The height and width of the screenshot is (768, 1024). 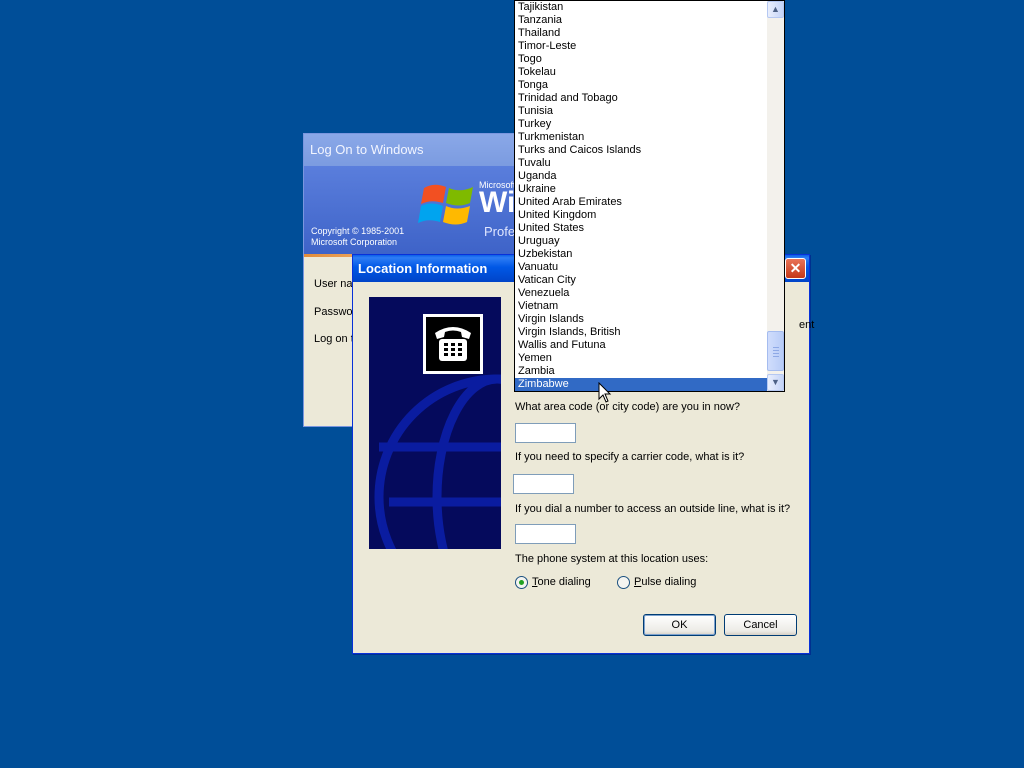 What do you see at coordinates (354, 242) in the screenshot?
I see `copyright-line-2: Microsoft Corporation` at bounding box center [354, 242].